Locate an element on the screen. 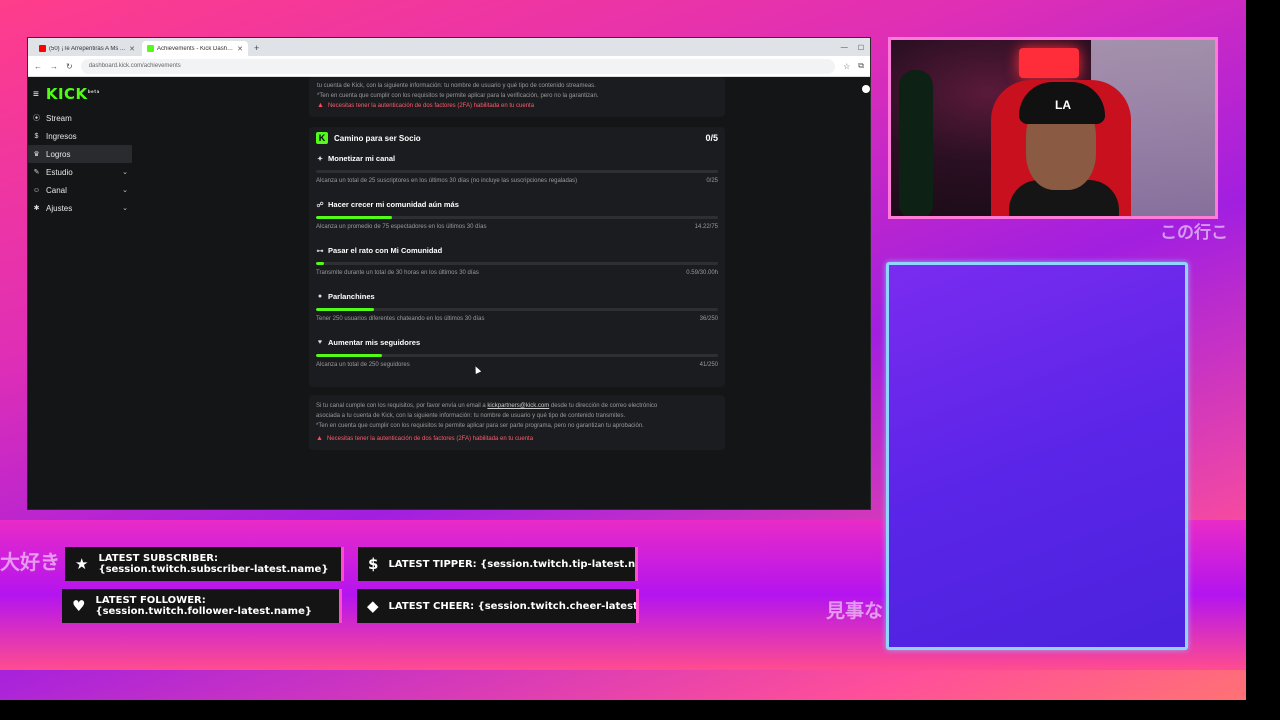 Image resolution: width=1280 pixels, height=720 pixels. requirement-progress: 41/250 is located at coordinates (708, 365).